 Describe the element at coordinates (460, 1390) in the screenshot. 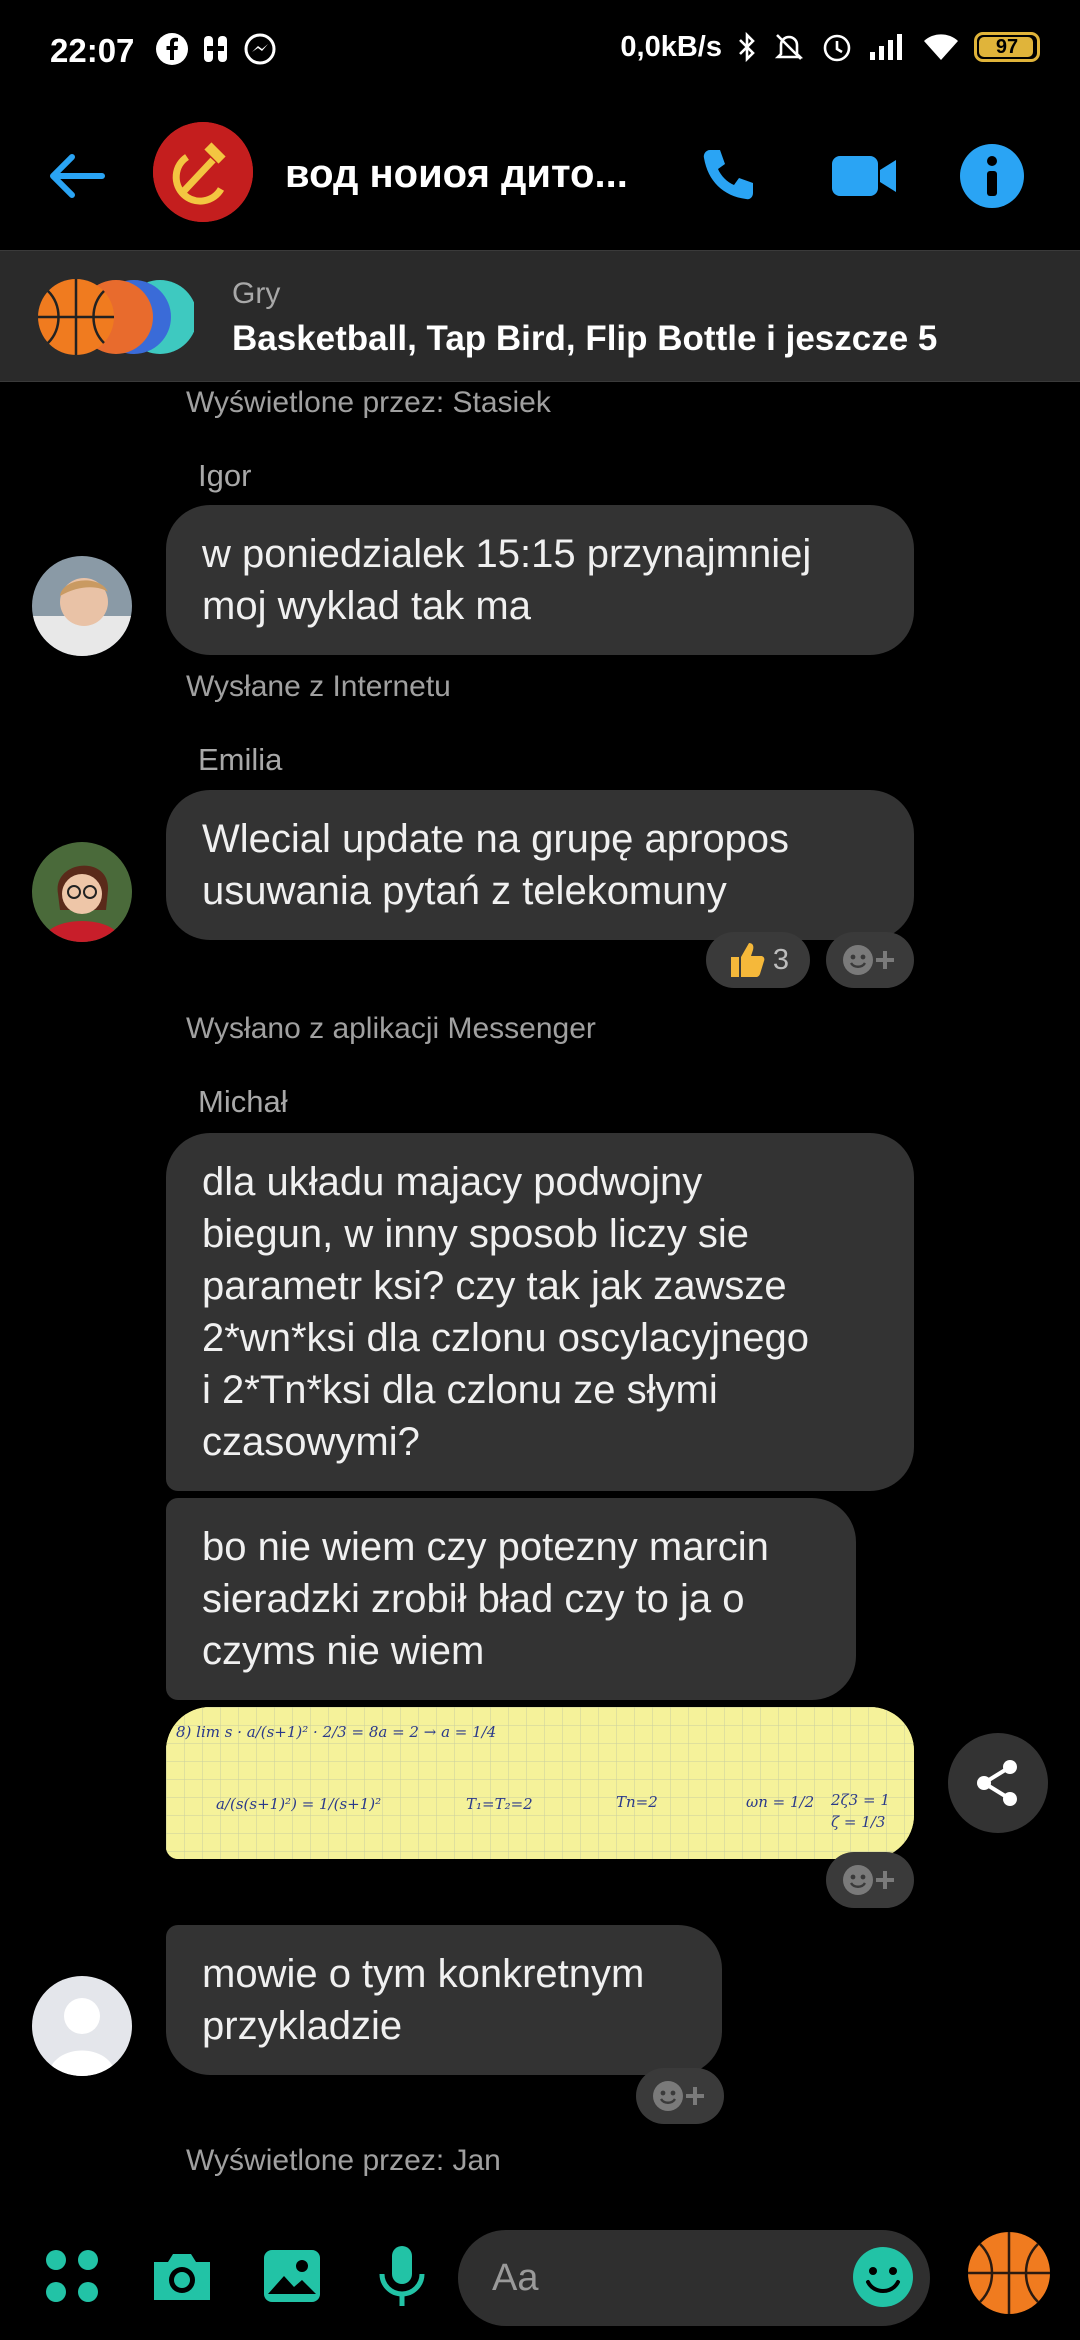

I see `message-text: i 2*Tn*ksi dla czlonu ze słymi` at that location.